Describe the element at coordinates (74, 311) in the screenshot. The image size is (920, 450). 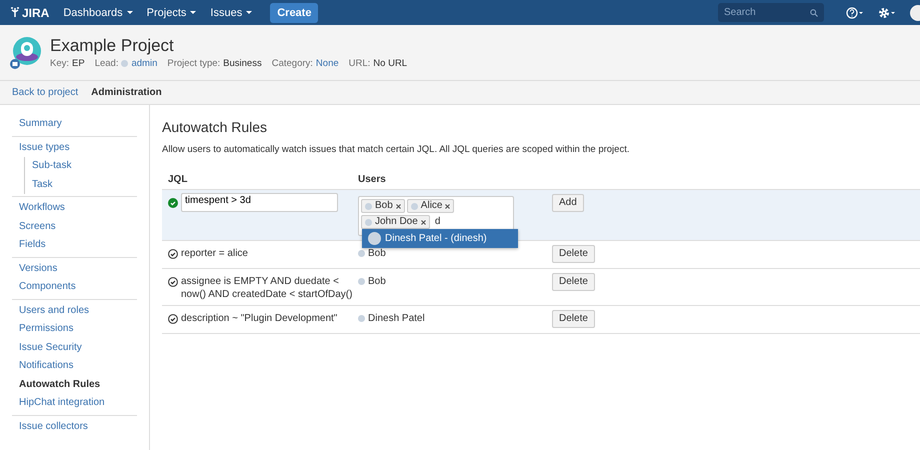
I see `sidebar-item: Users and roles` at that location.